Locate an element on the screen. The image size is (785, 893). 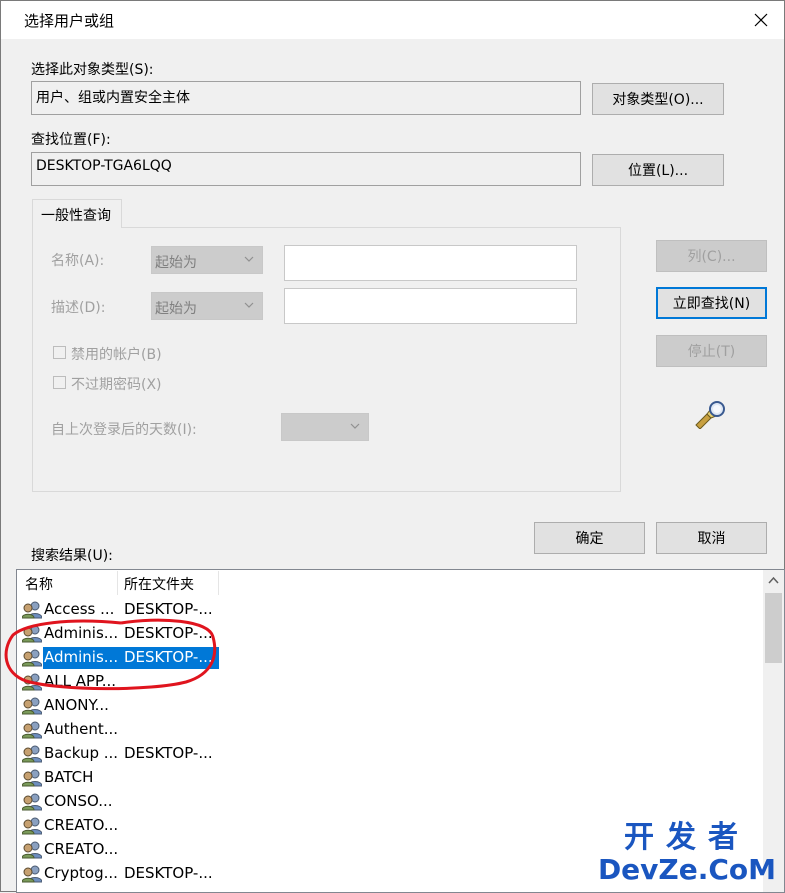
ok-button: 确定 is located at coordinates (589, 538).